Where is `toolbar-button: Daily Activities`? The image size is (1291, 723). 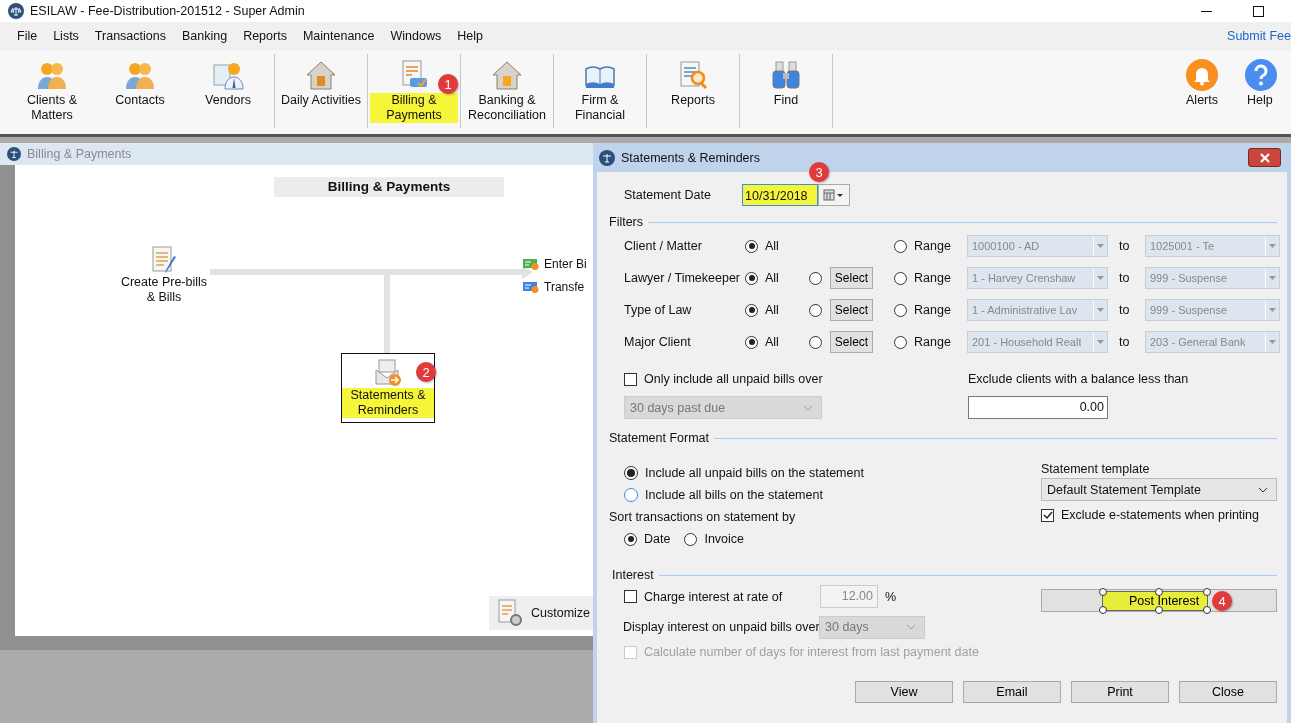
toolbar-button: Daily Activities is located at coordinates (321, 92).